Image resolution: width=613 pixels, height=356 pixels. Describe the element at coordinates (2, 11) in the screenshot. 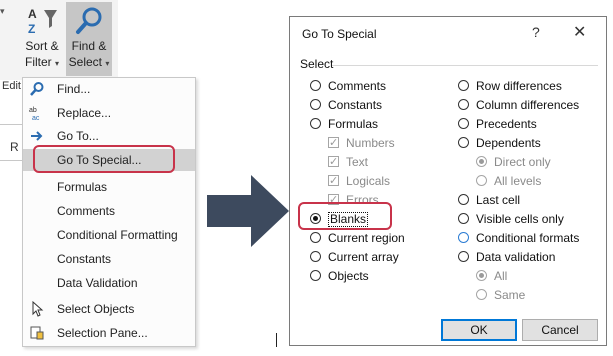

I see `ribbon-dropdown-arrow: ▾` at that location.